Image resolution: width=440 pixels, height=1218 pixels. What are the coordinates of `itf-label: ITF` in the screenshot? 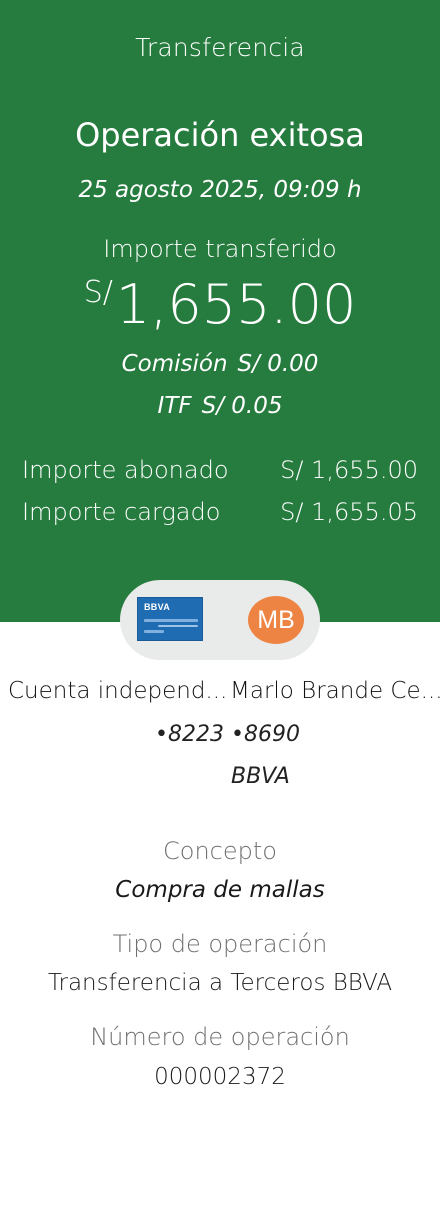 It's located at (174, 406).